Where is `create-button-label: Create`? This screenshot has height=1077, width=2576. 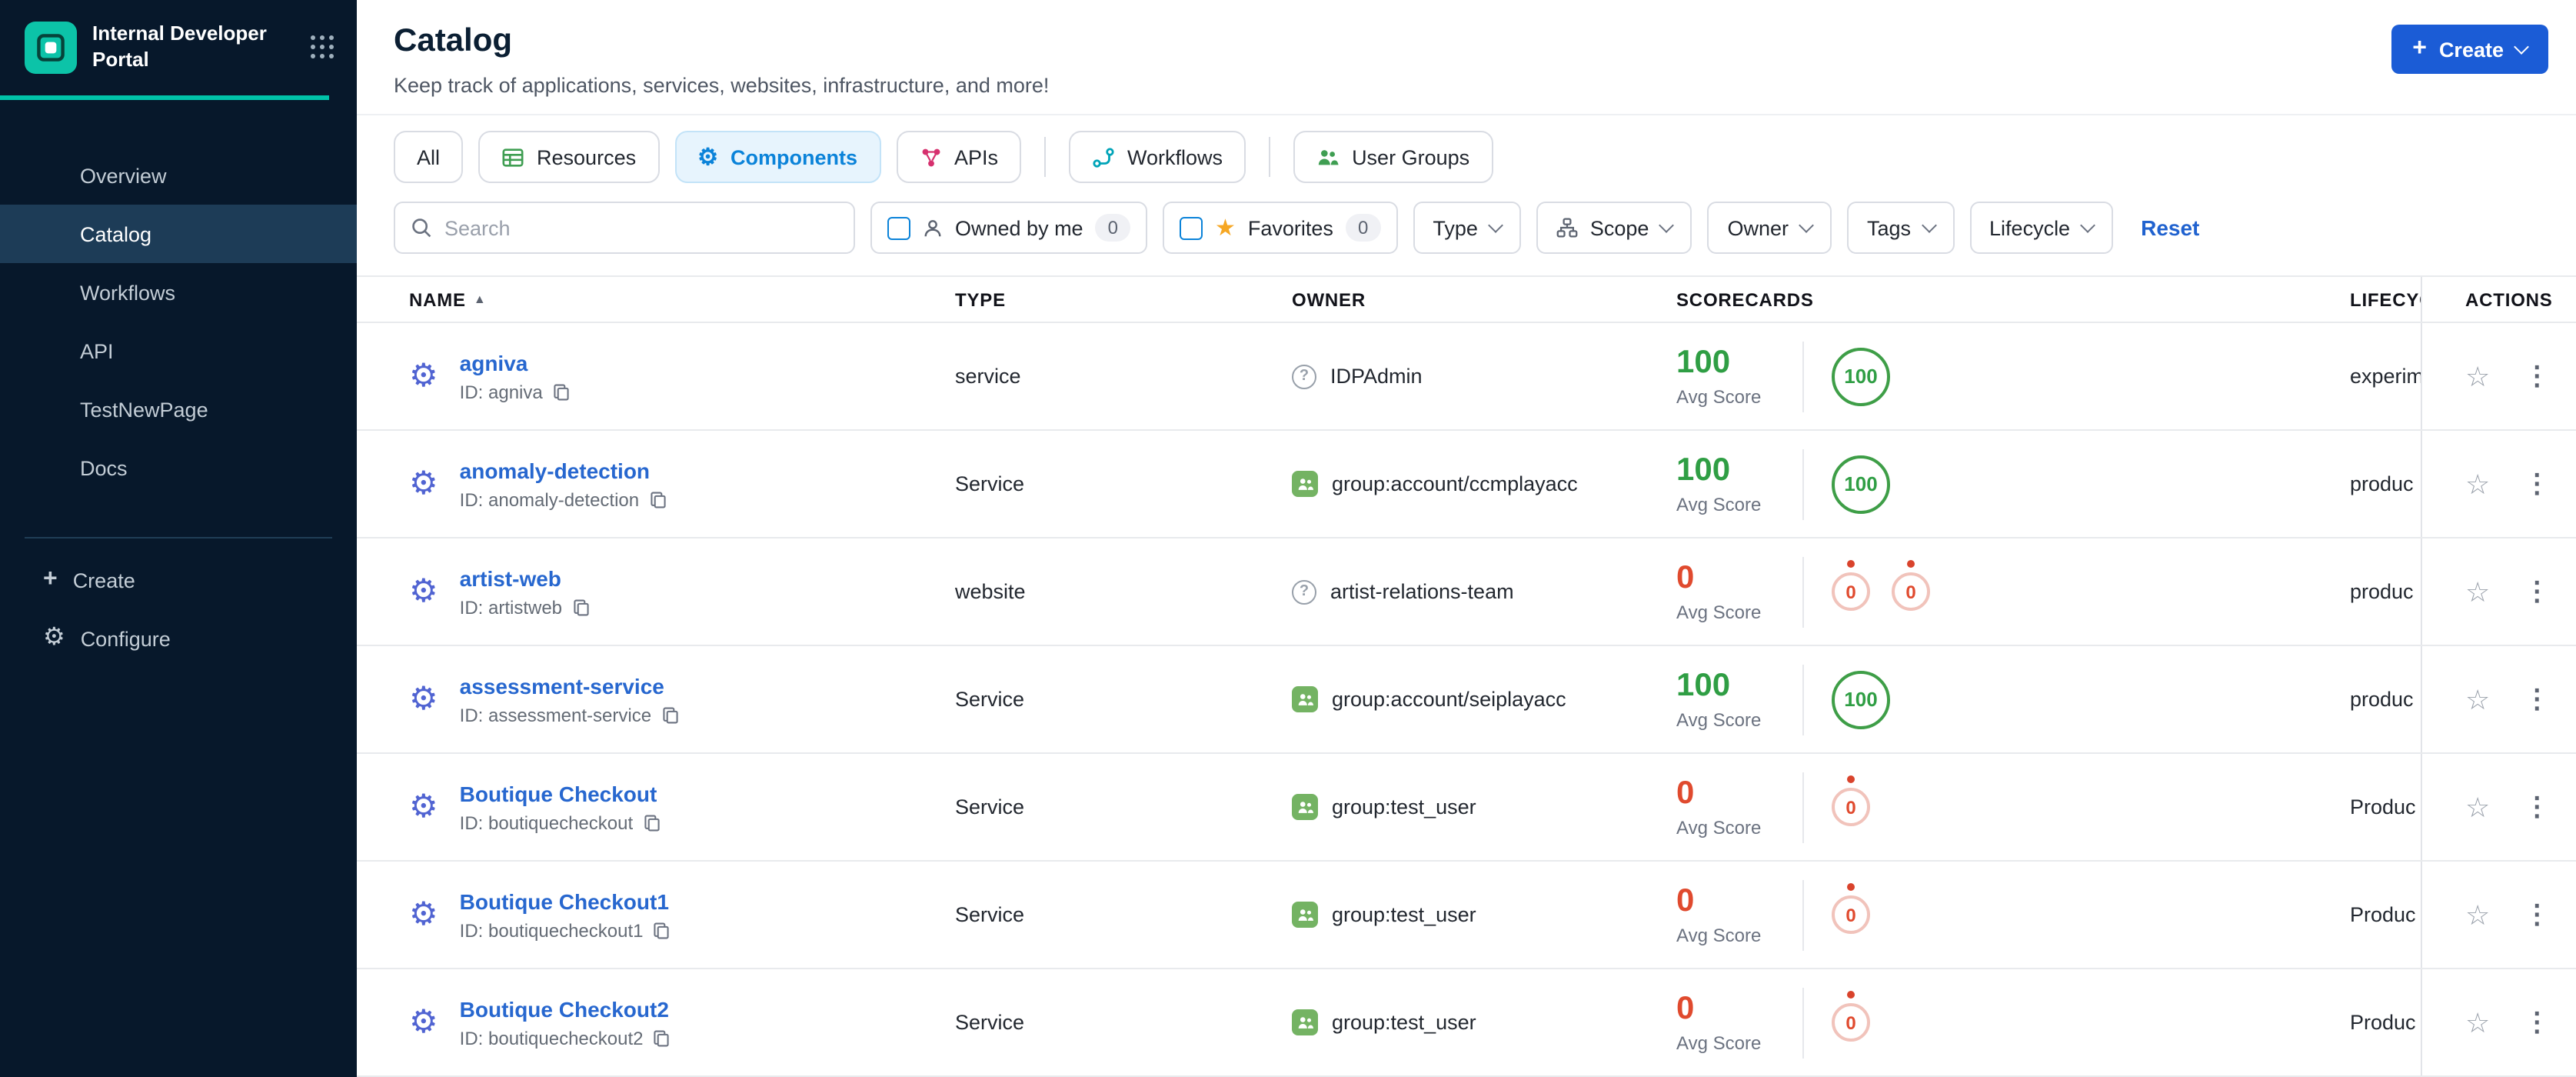
create-button-label: Create is located at coordinates (2471, 49).